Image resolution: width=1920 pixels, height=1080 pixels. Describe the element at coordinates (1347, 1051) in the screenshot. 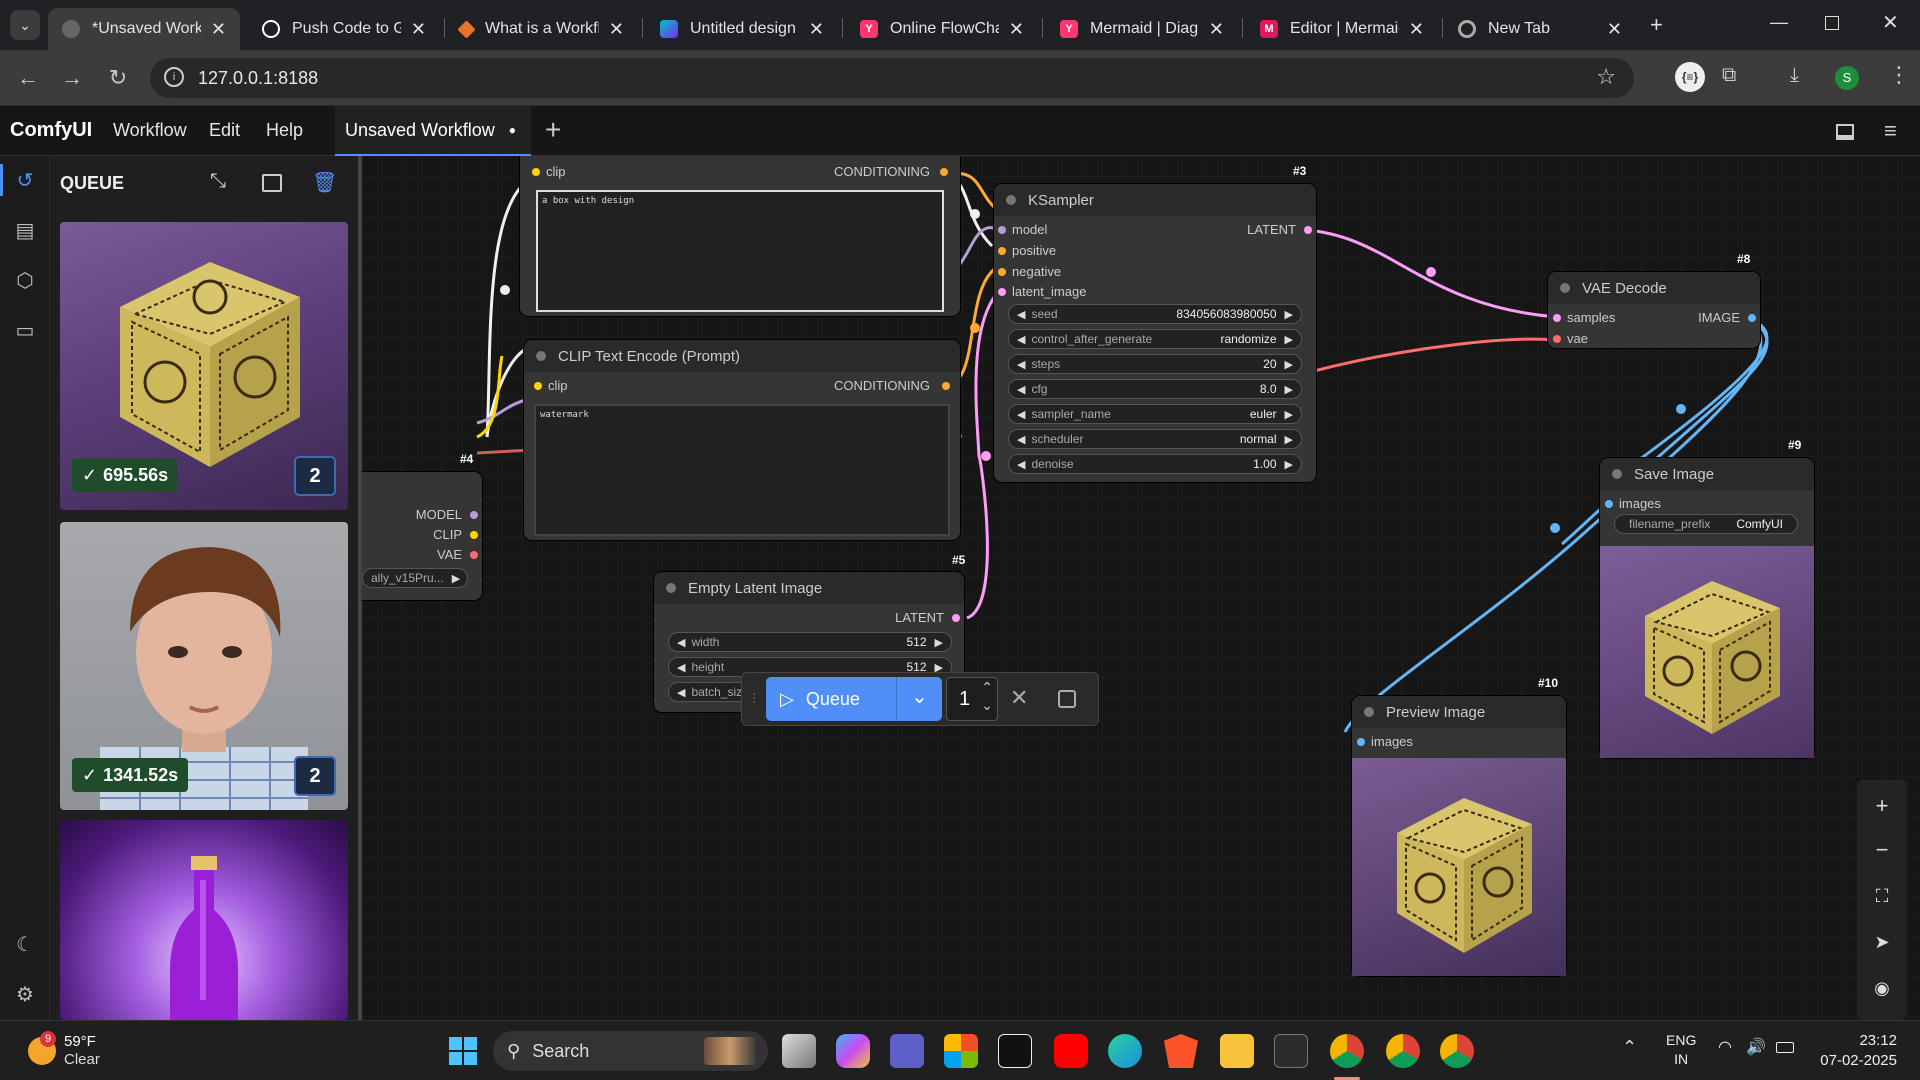

I see `chrome-profile-s-icon` at that location.